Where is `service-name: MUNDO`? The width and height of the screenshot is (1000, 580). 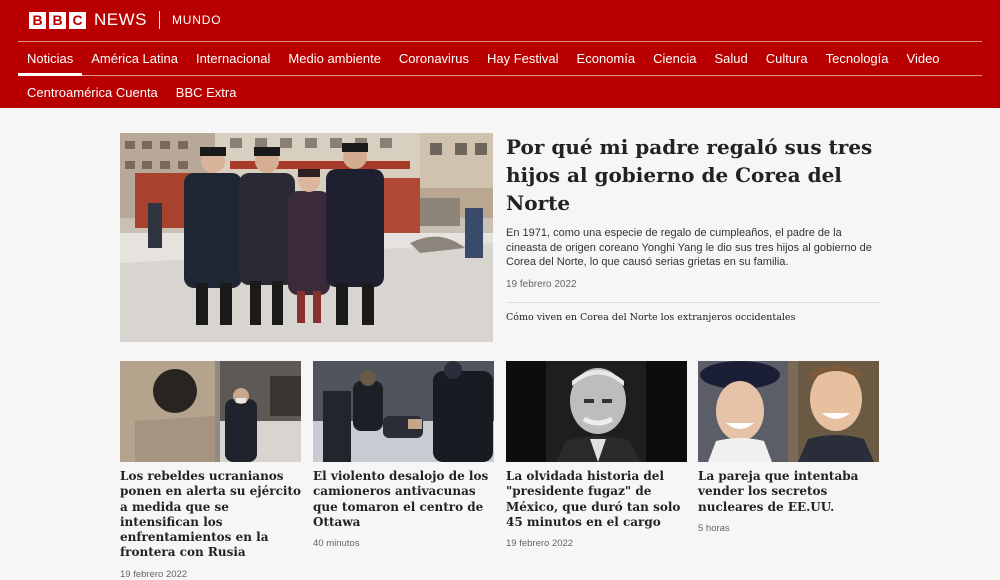 service-name: MUNDO is located at coordinates (196, 20).